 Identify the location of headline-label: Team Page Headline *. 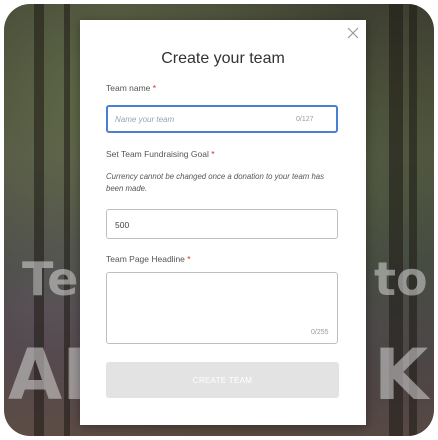
(148, 259).